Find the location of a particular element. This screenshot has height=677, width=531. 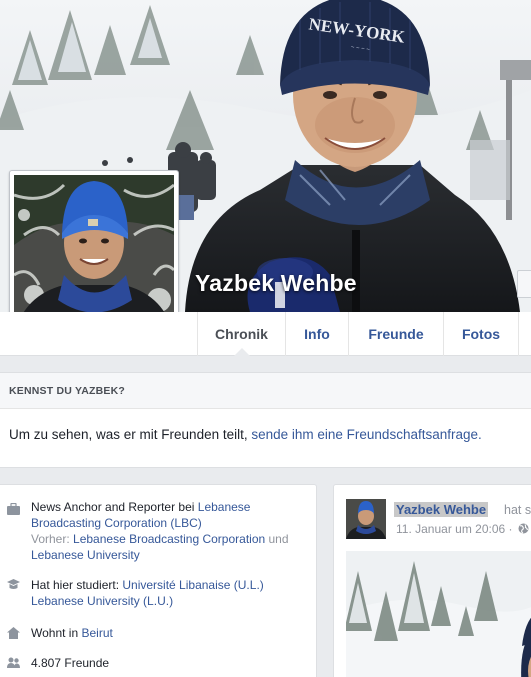

work-prefix: News Anchor and Reporter bei is located at coordinates (114, 507).